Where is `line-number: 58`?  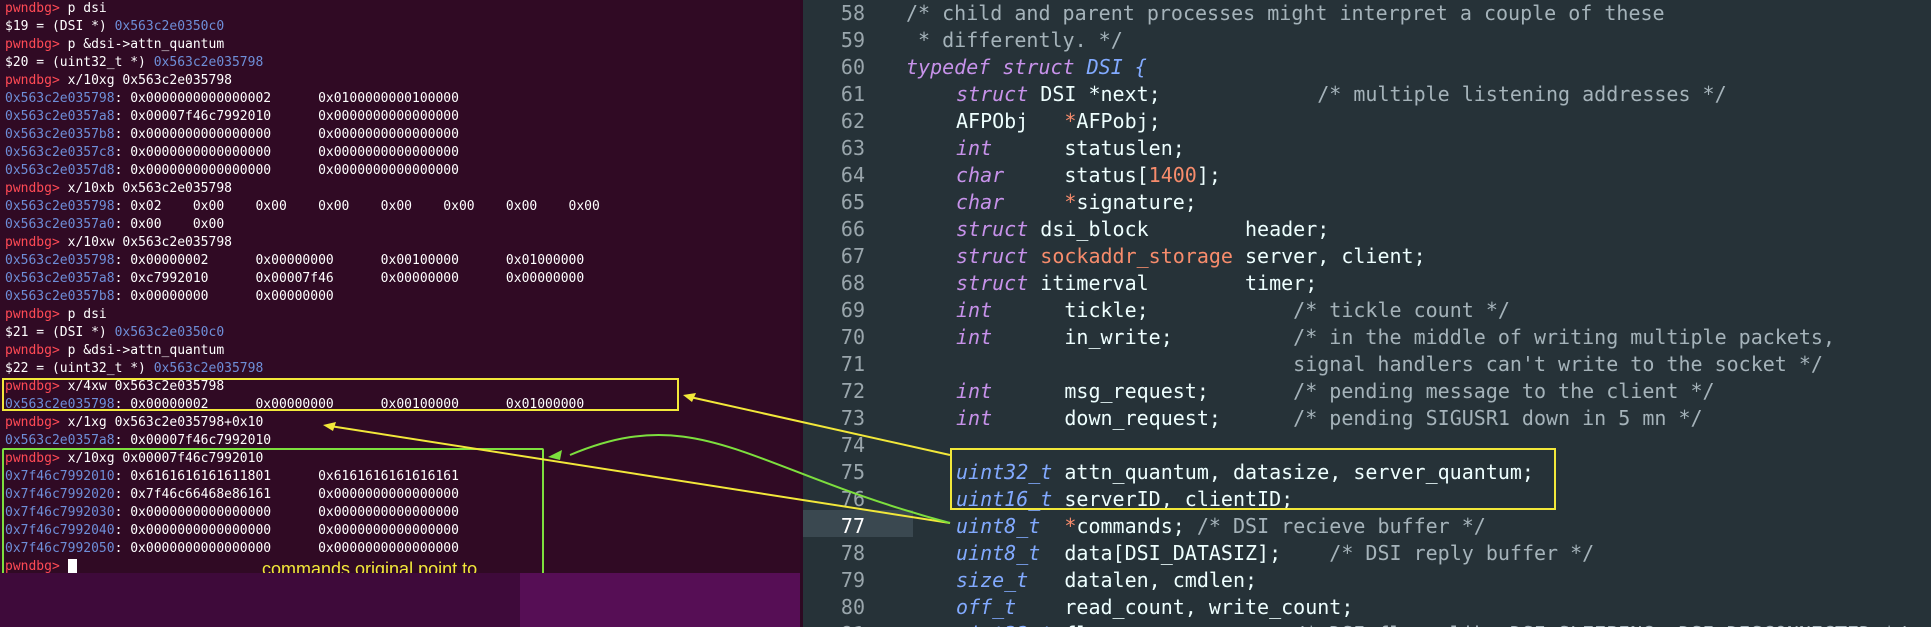
line-number: 58 is located at coordinates (852, 13).